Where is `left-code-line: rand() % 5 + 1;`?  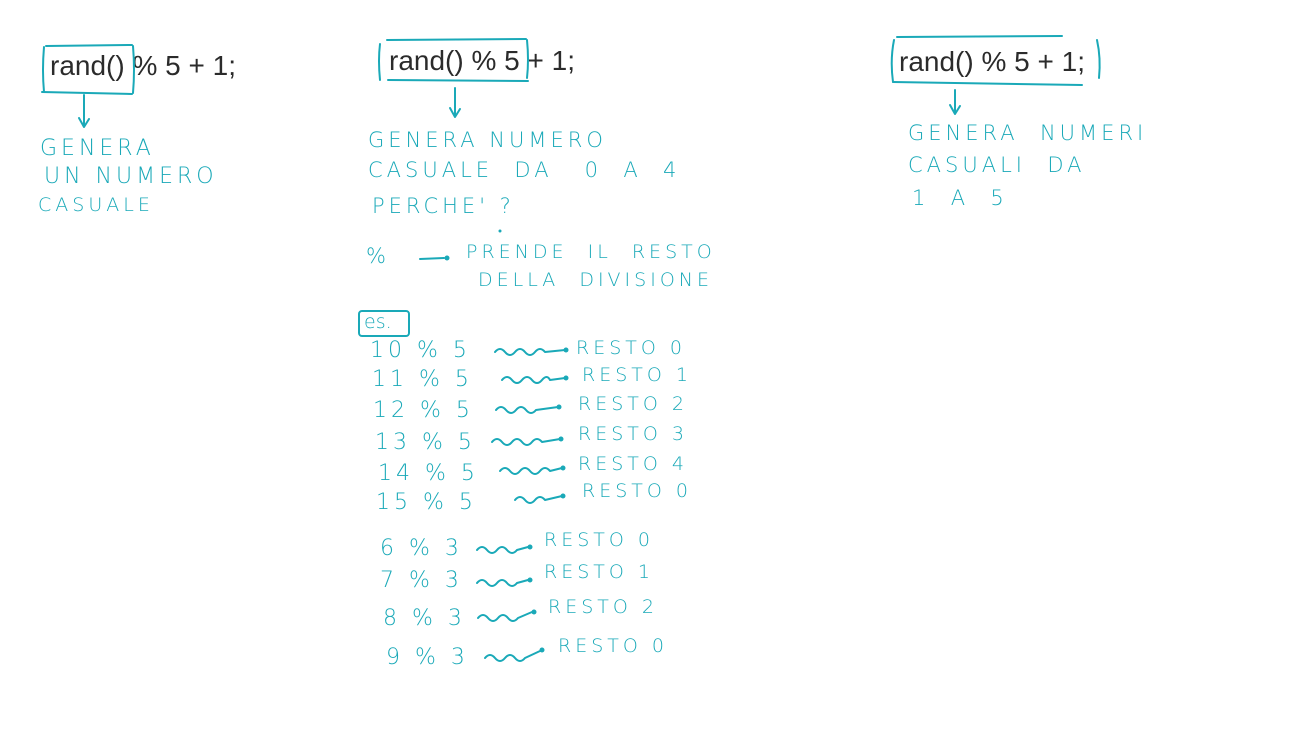
left-code-line: rand() % 5 + 1; is located at coordinates (143, 65).